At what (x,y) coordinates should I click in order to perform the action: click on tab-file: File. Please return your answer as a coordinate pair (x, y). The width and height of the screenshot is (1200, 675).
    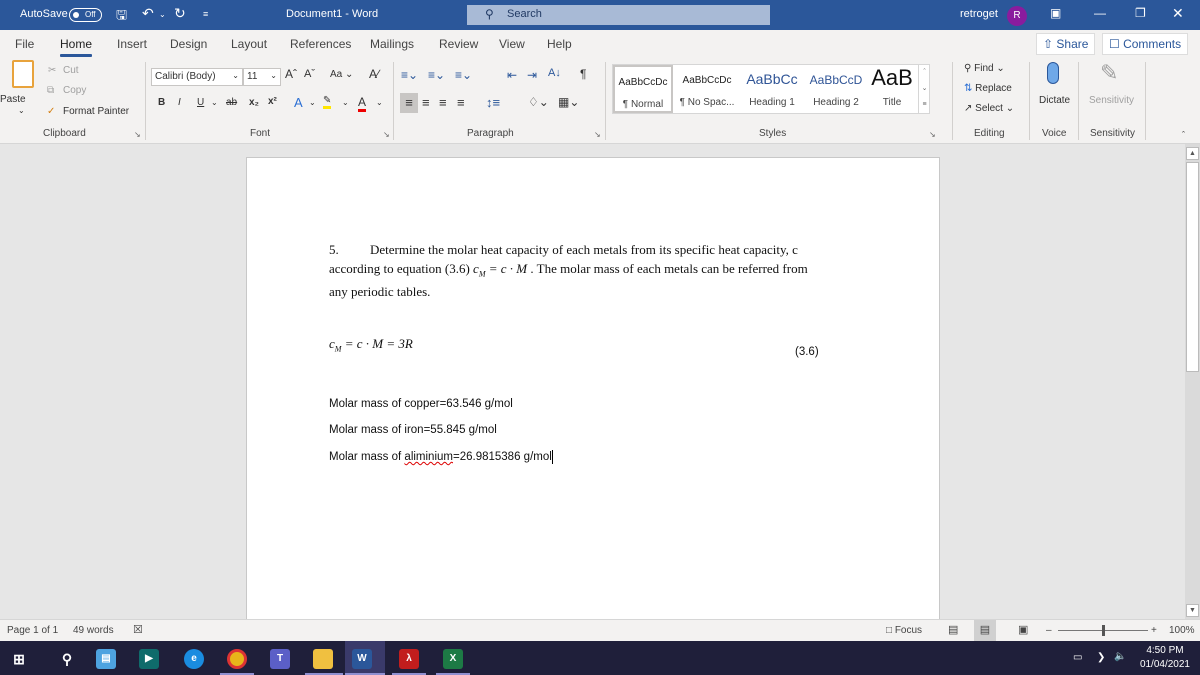
    Looking at the image, I should click on (24, 44).